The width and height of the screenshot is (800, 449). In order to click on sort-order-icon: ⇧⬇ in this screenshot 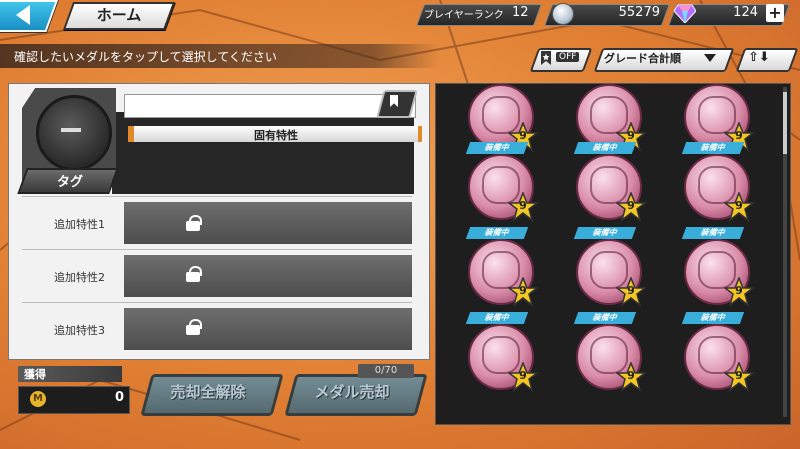, I will do `click(759, 57)`.